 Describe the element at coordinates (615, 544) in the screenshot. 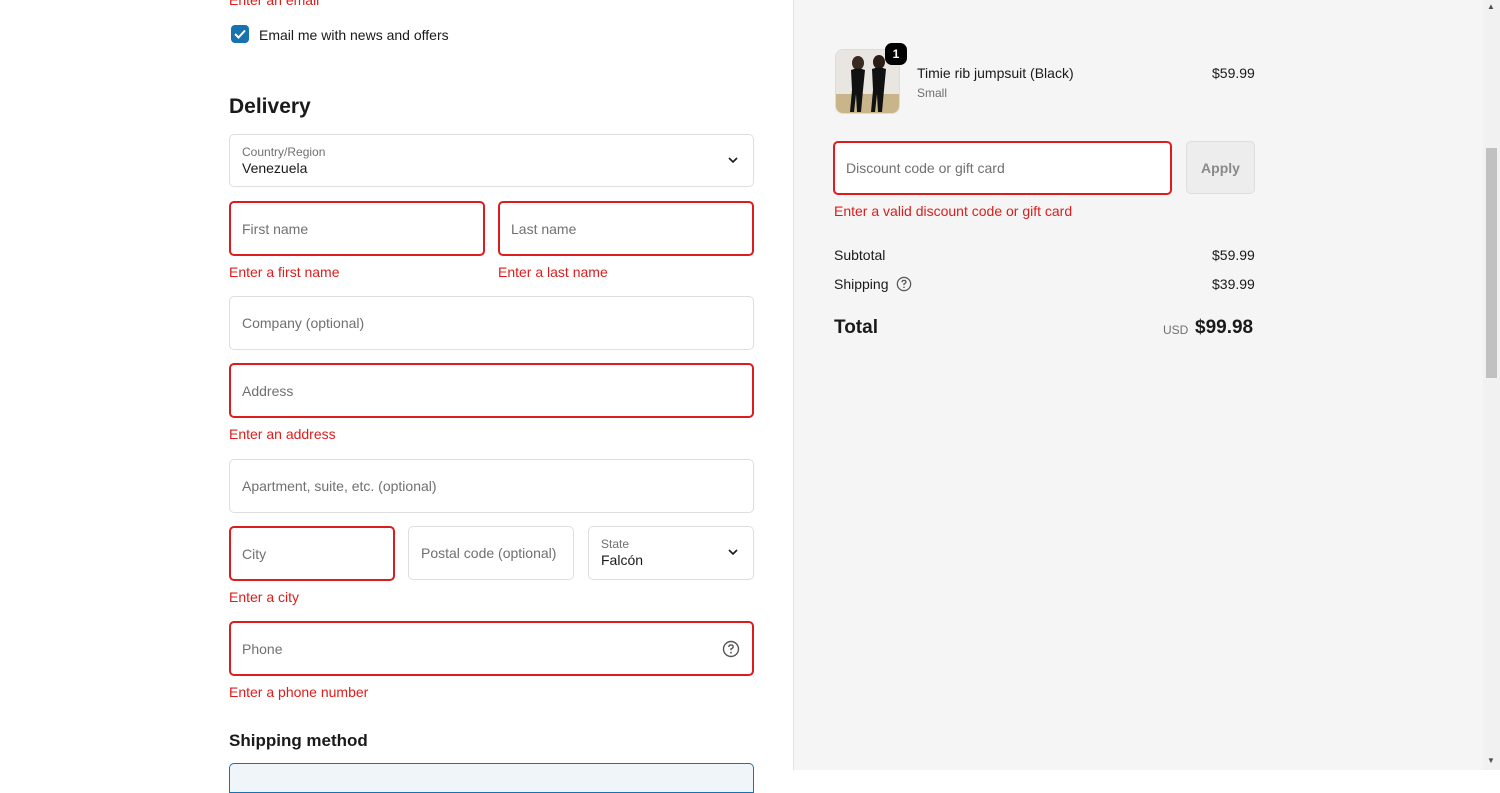

I see `state-label: State` at that location.